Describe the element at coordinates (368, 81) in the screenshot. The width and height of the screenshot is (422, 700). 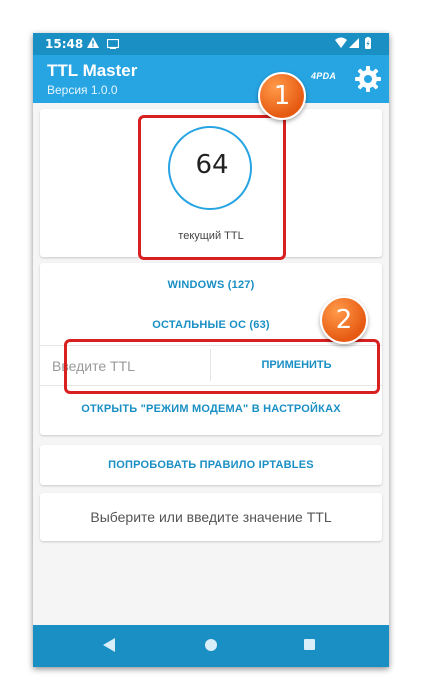
I see `settings-gear-icon` at that location.